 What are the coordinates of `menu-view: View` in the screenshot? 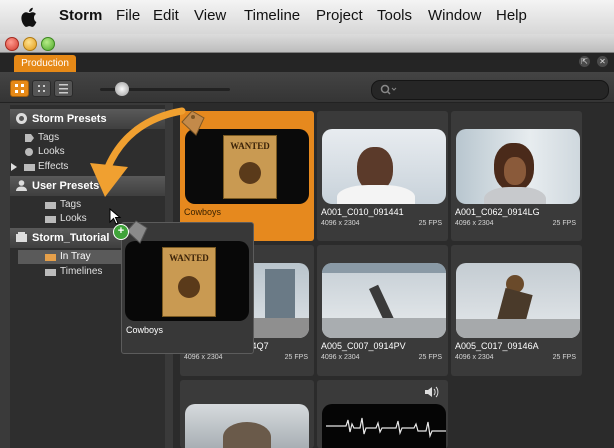 It's located at (210, 15).